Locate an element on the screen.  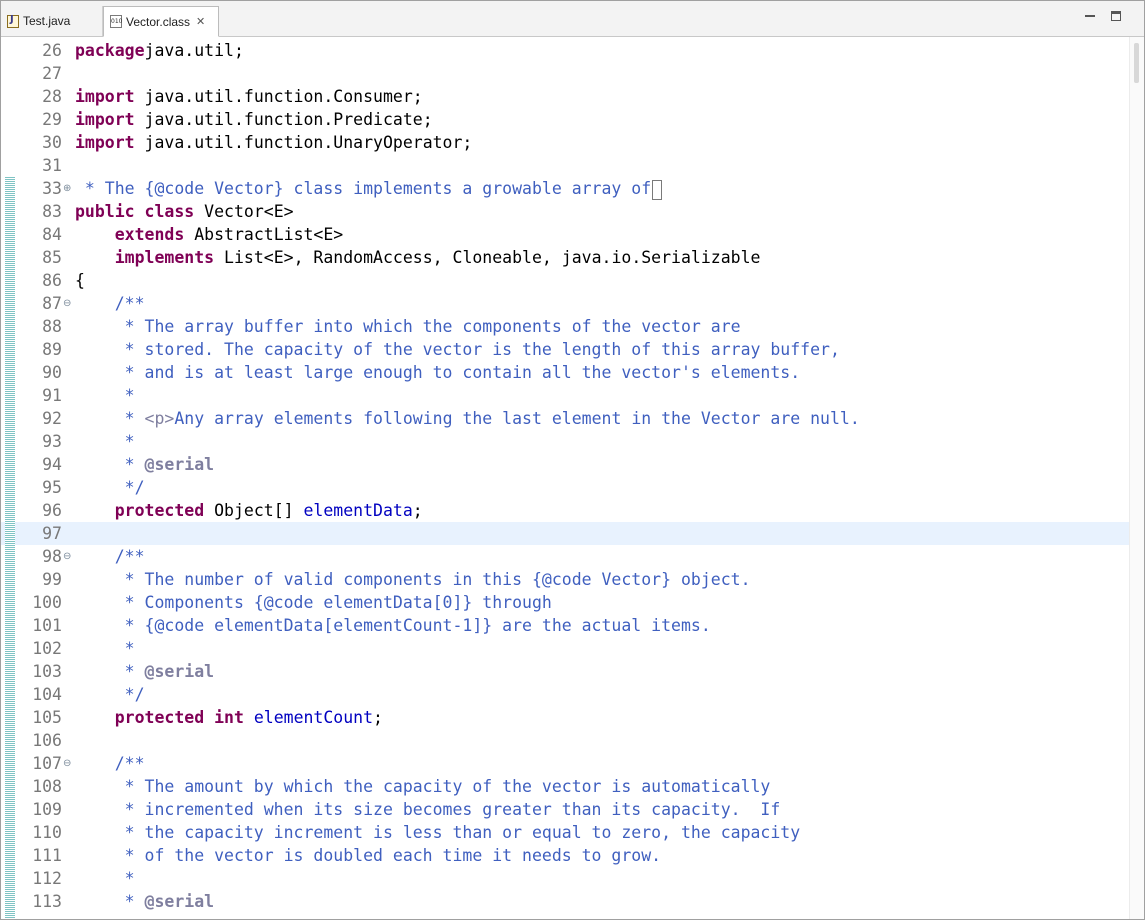
close-icon: ✕ is located at coordinates (200, 21).